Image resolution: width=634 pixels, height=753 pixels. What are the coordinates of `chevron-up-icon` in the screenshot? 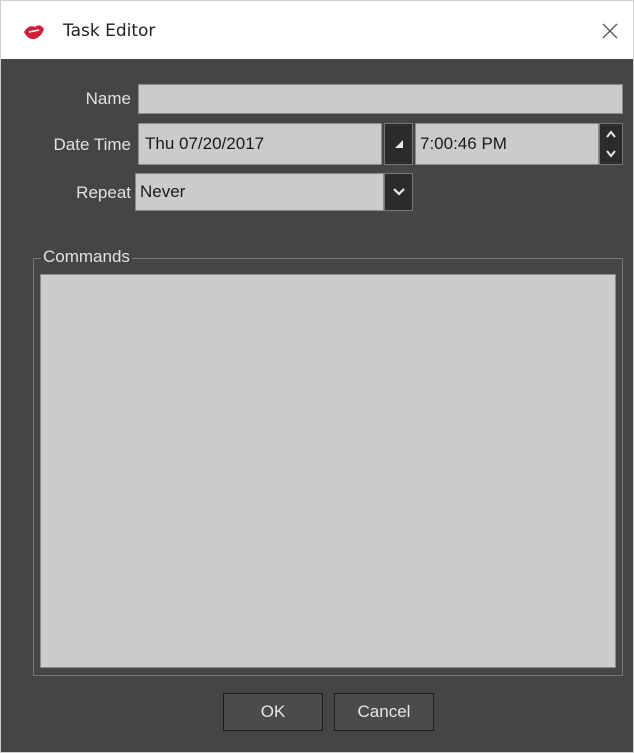 It's located at (611, 134).